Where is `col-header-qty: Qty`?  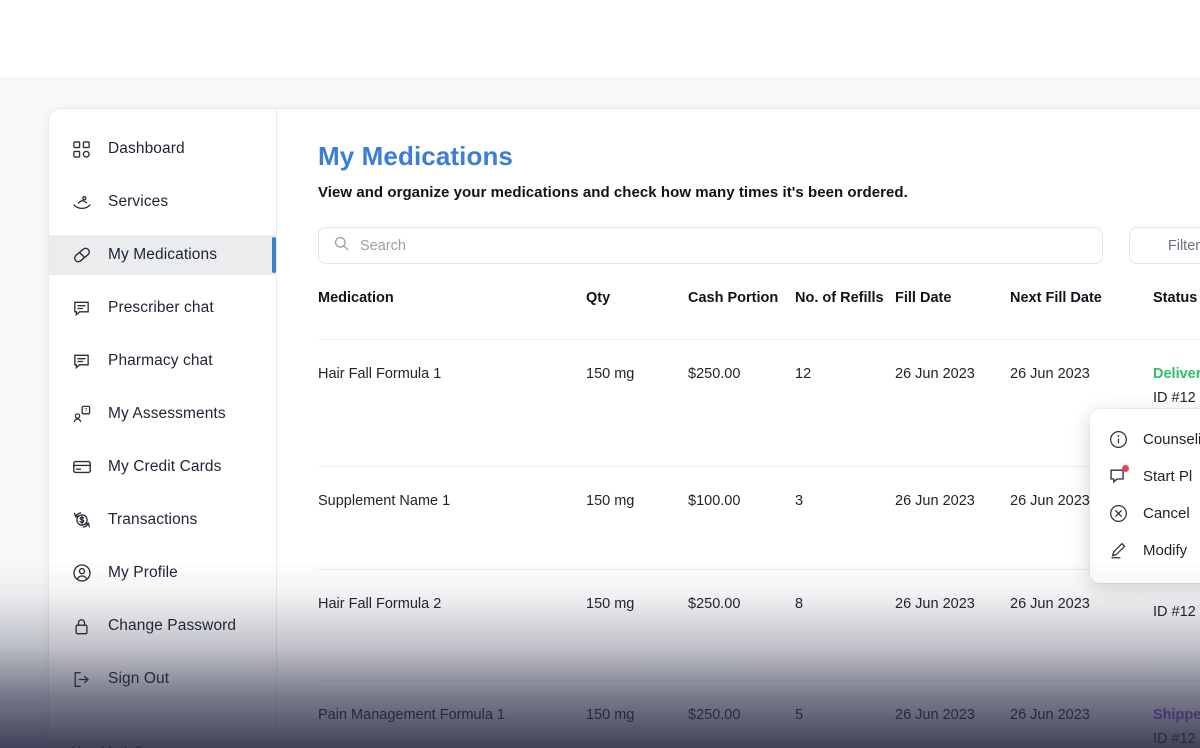
col-header-qty: Qty is located at coordinates (637, 314).